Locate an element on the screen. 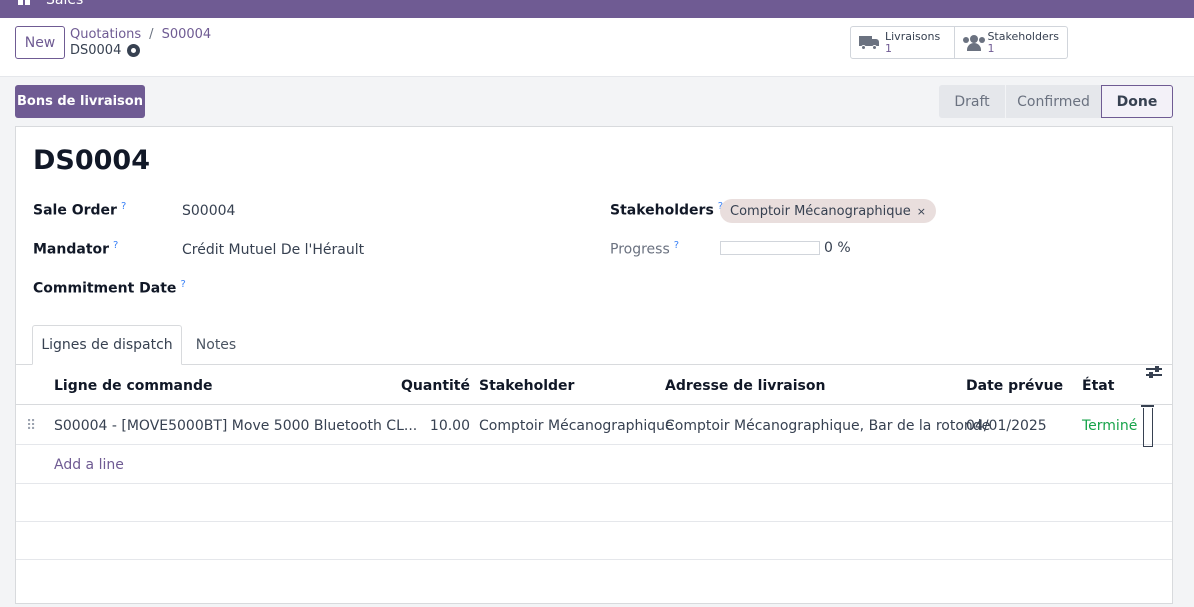 The image size is (1194, 607). bons-de-livraison-button: Bons de livraison is located at coordinates (80, 101).